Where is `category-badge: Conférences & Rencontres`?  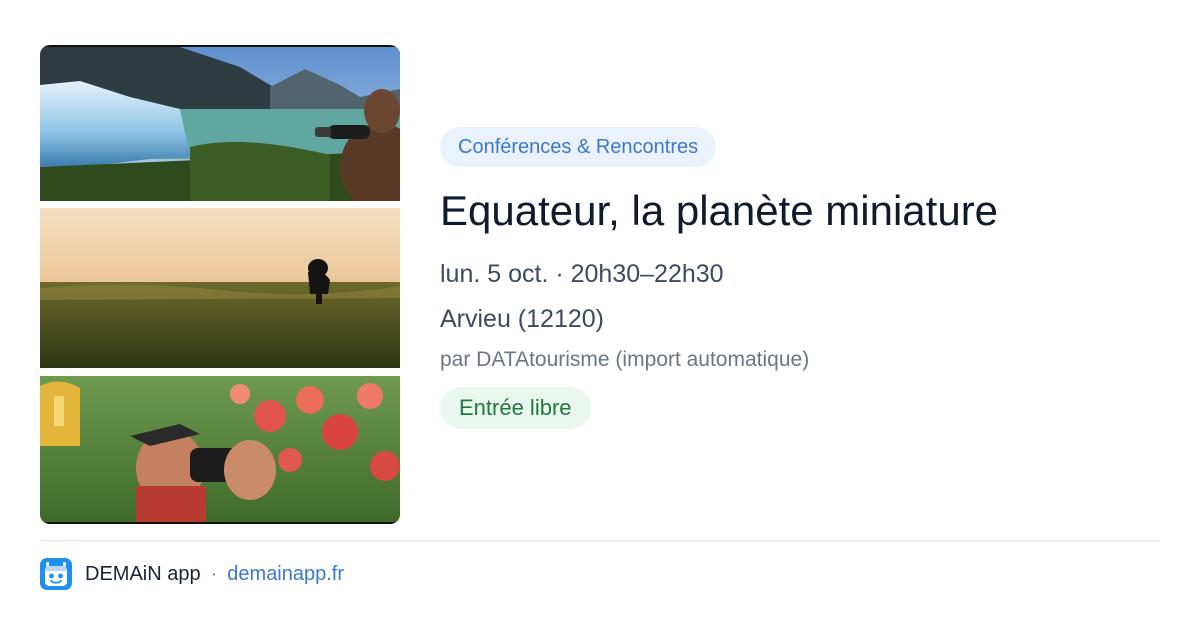
category-badge: Conférences & Rencontres is located at coordinates (578, 147).